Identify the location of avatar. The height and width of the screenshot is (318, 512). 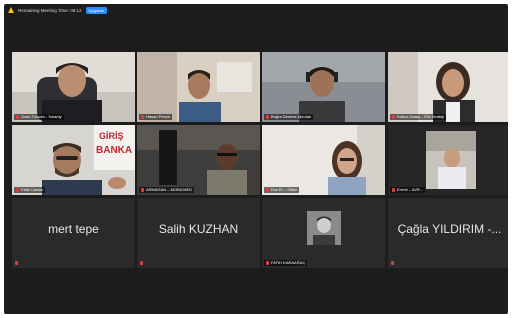
(324, 228).